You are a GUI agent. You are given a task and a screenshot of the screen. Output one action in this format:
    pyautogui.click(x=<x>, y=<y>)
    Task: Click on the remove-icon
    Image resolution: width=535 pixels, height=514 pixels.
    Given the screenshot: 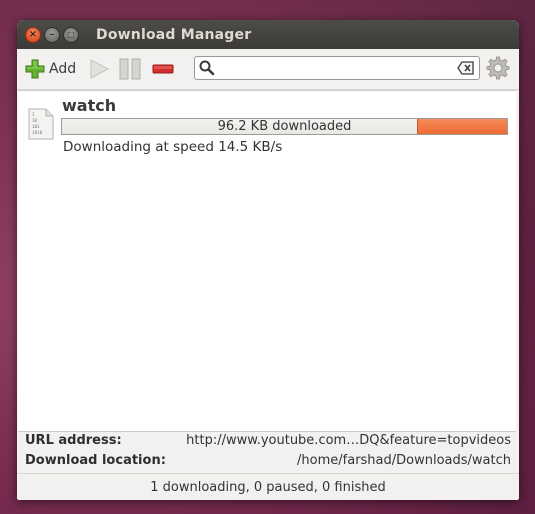 What is the action you would take?
    pyautogui.click(x=163, y=69)
    